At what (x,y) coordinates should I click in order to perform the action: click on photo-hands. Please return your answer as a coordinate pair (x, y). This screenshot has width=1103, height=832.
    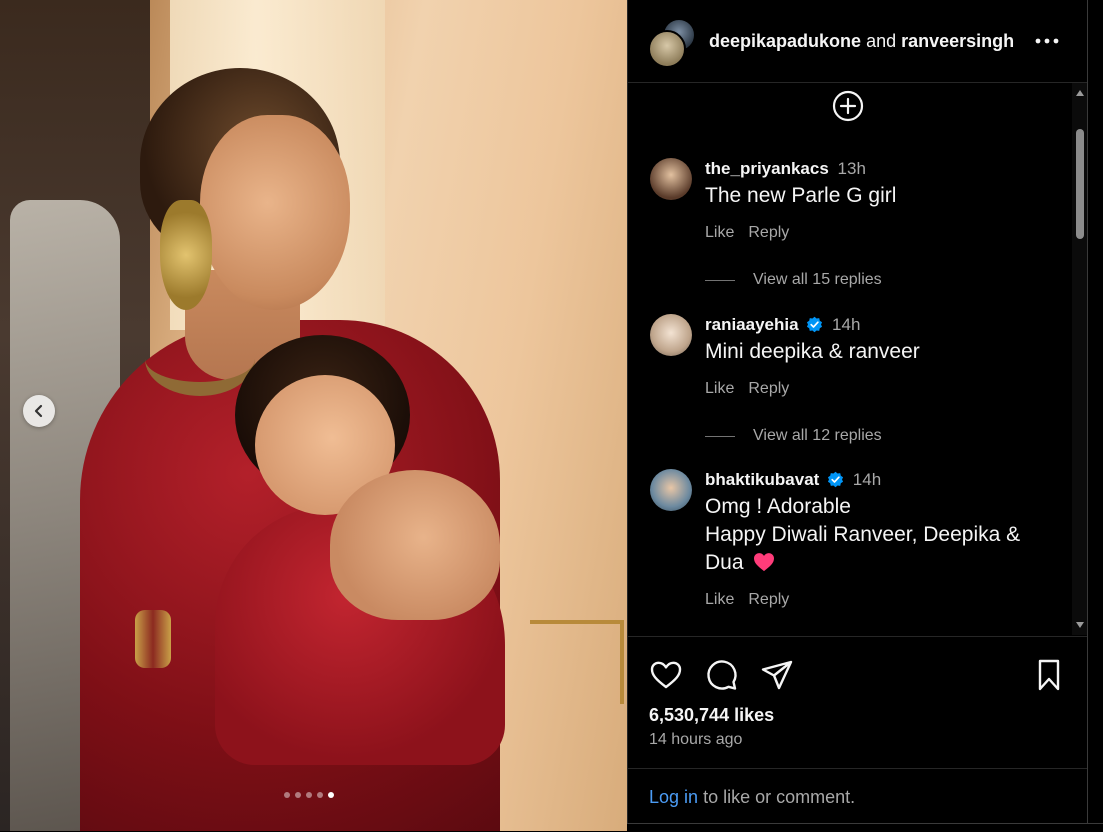
    Looking at the image, I should click on (415, 545).